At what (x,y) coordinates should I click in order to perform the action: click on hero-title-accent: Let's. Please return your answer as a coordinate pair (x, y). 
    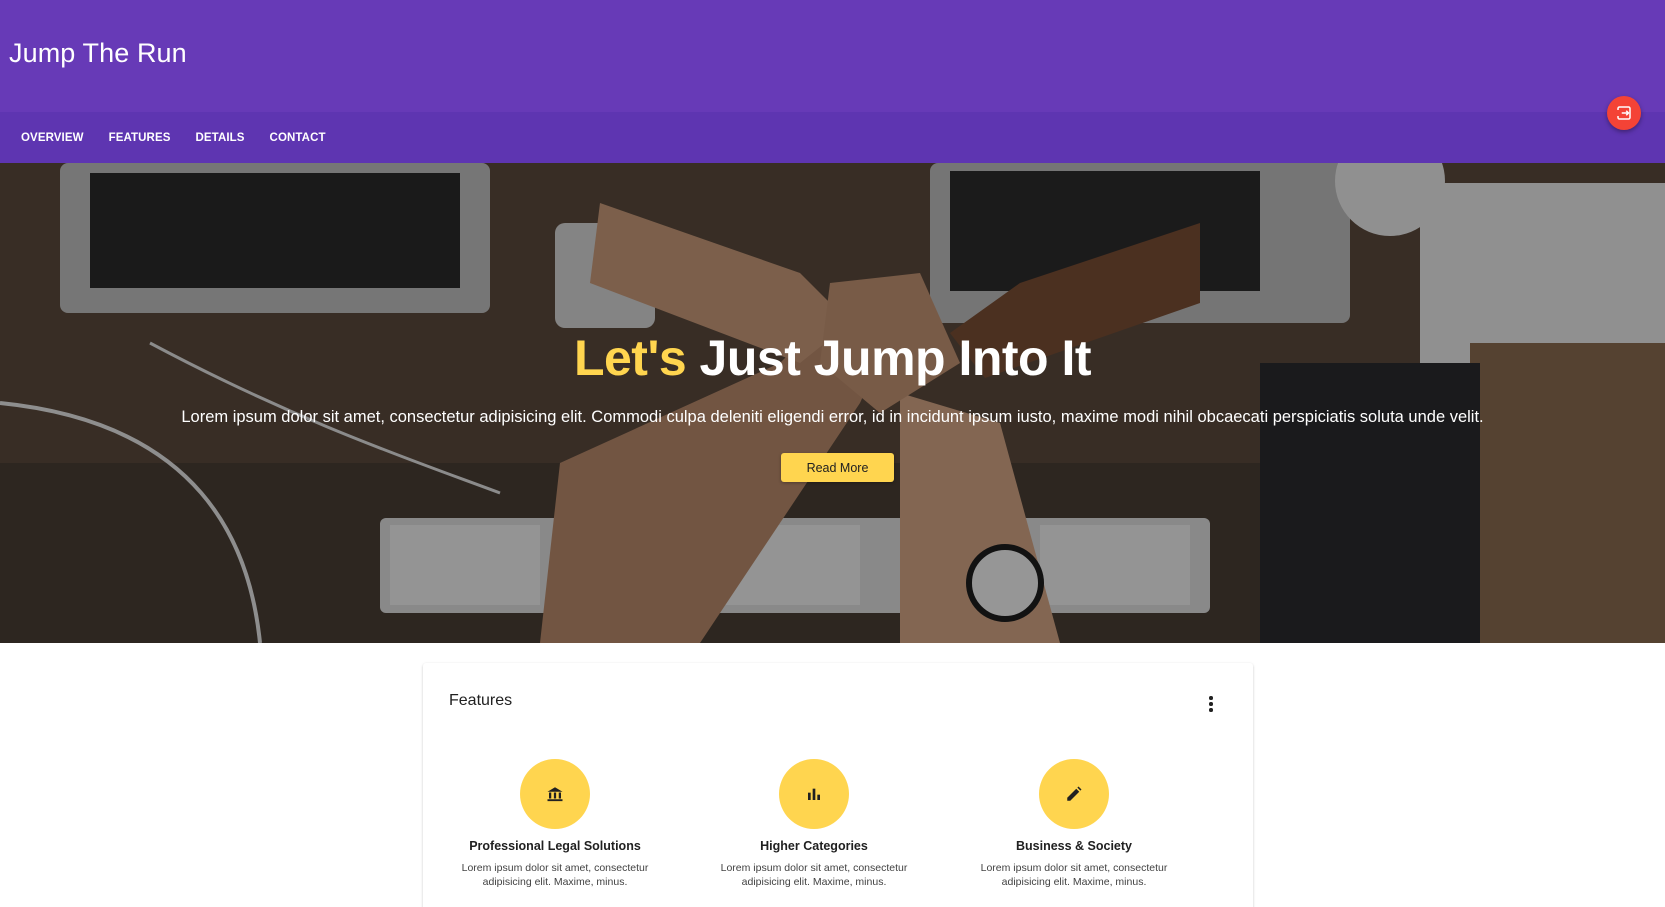
    Looking at the image, I should click on (630, 358).